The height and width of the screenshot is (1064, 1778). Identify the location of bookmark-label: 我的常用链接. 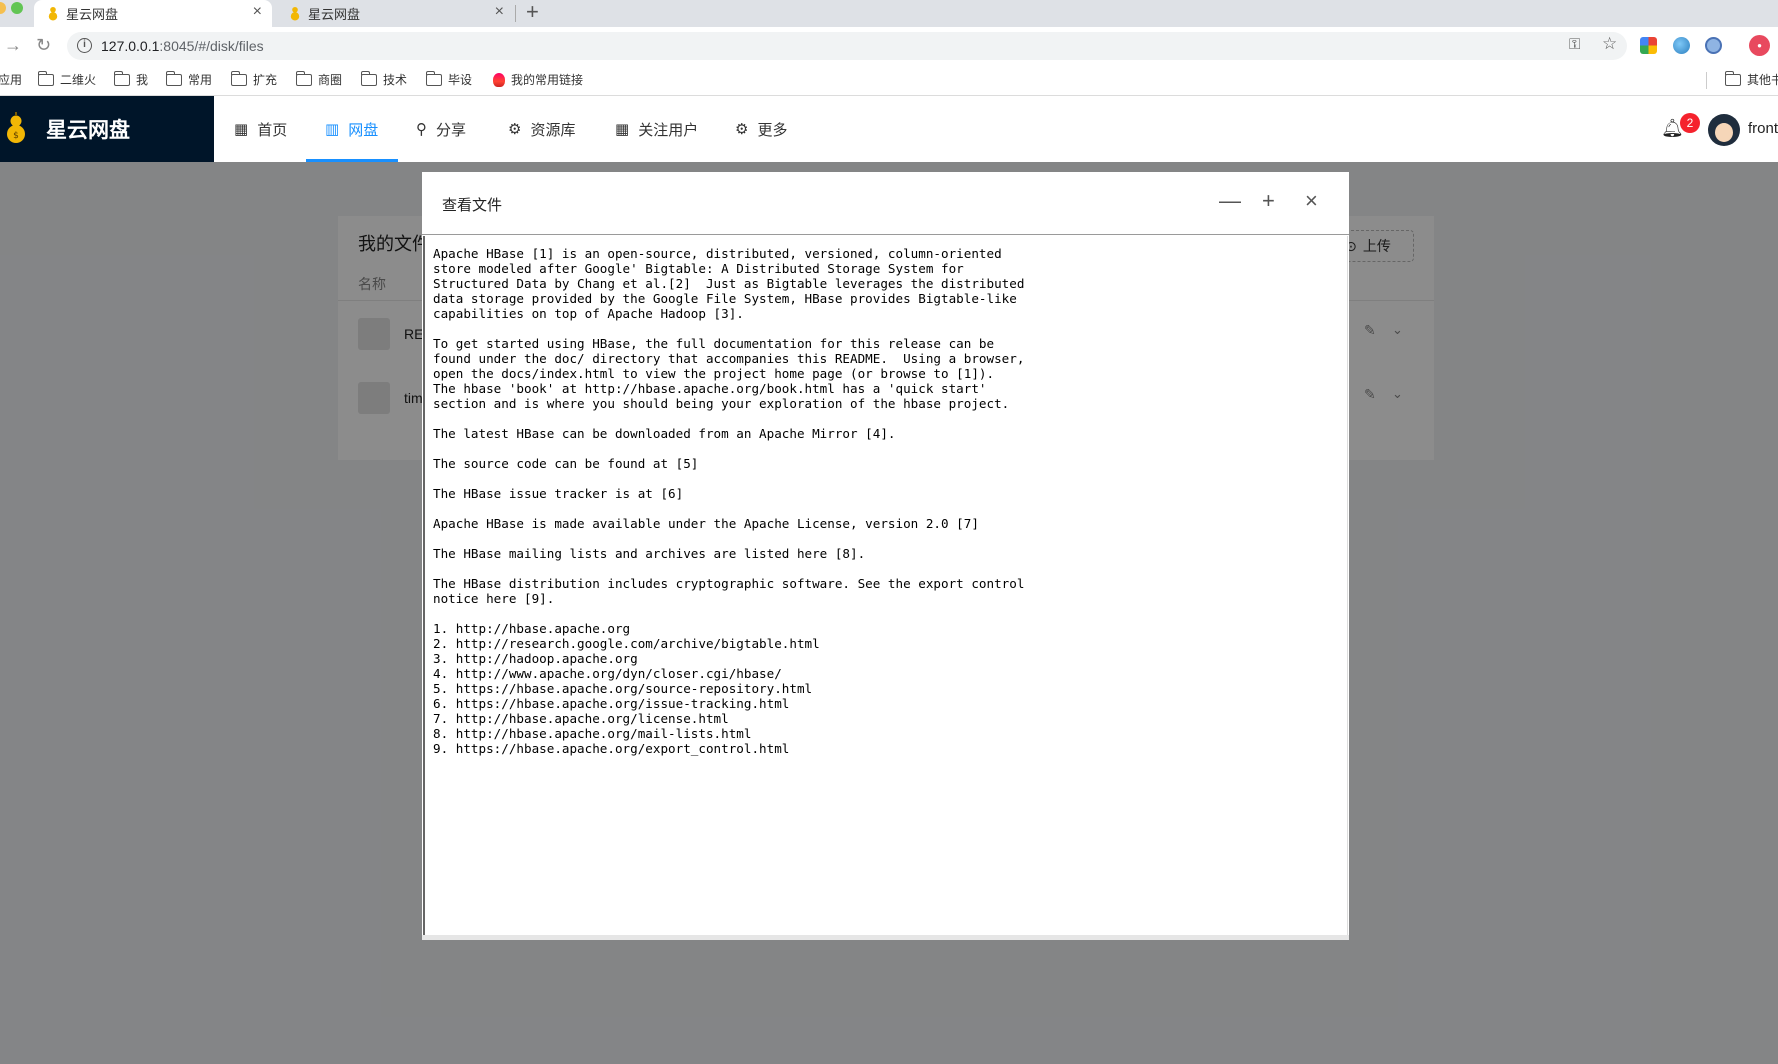
(547, 80).